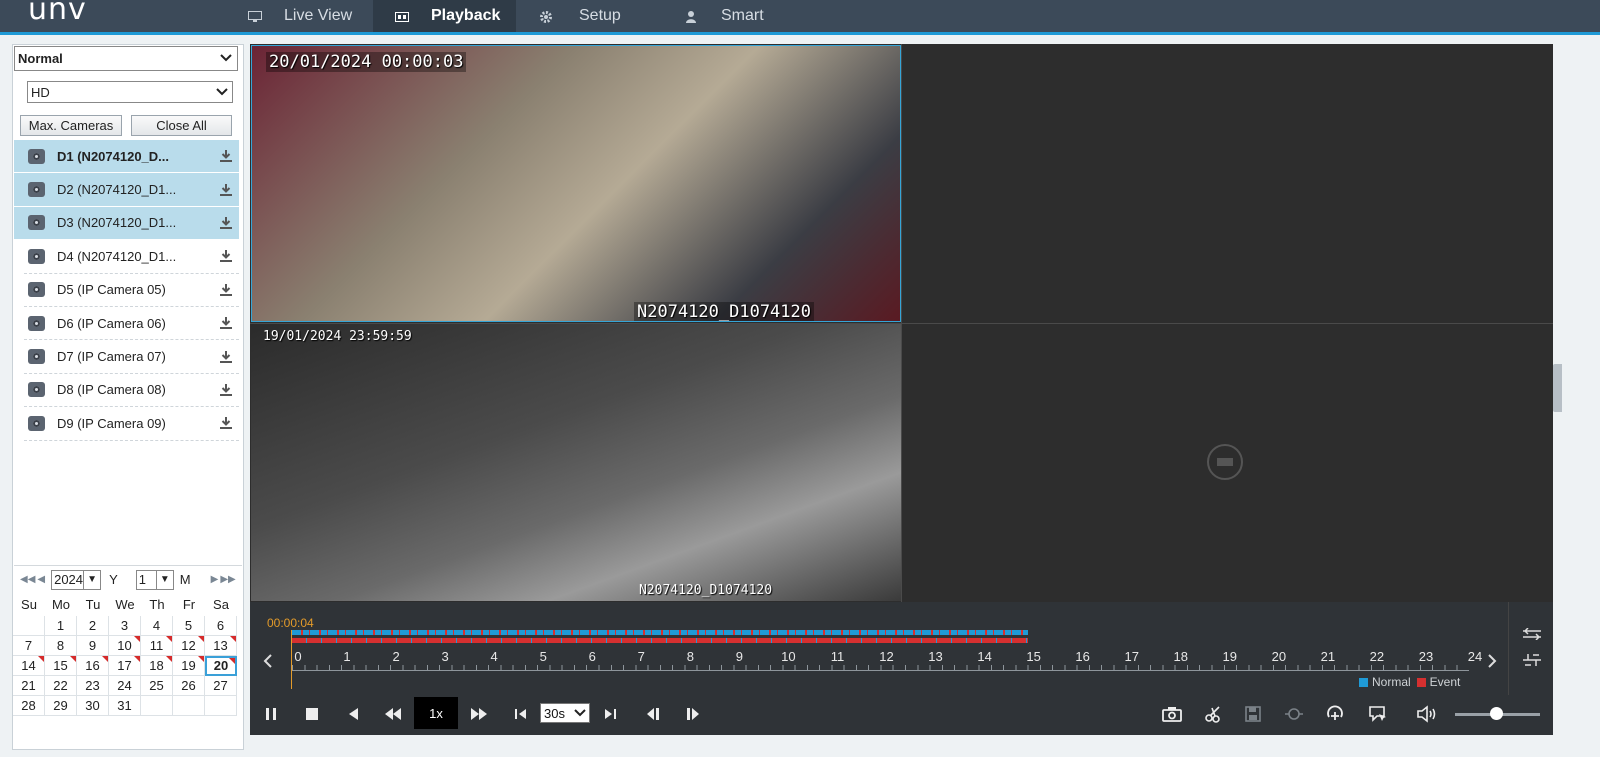 The height and width of the screenshot is (757, 1600). I want to click on calendar-day: 30, so click(93, 706).